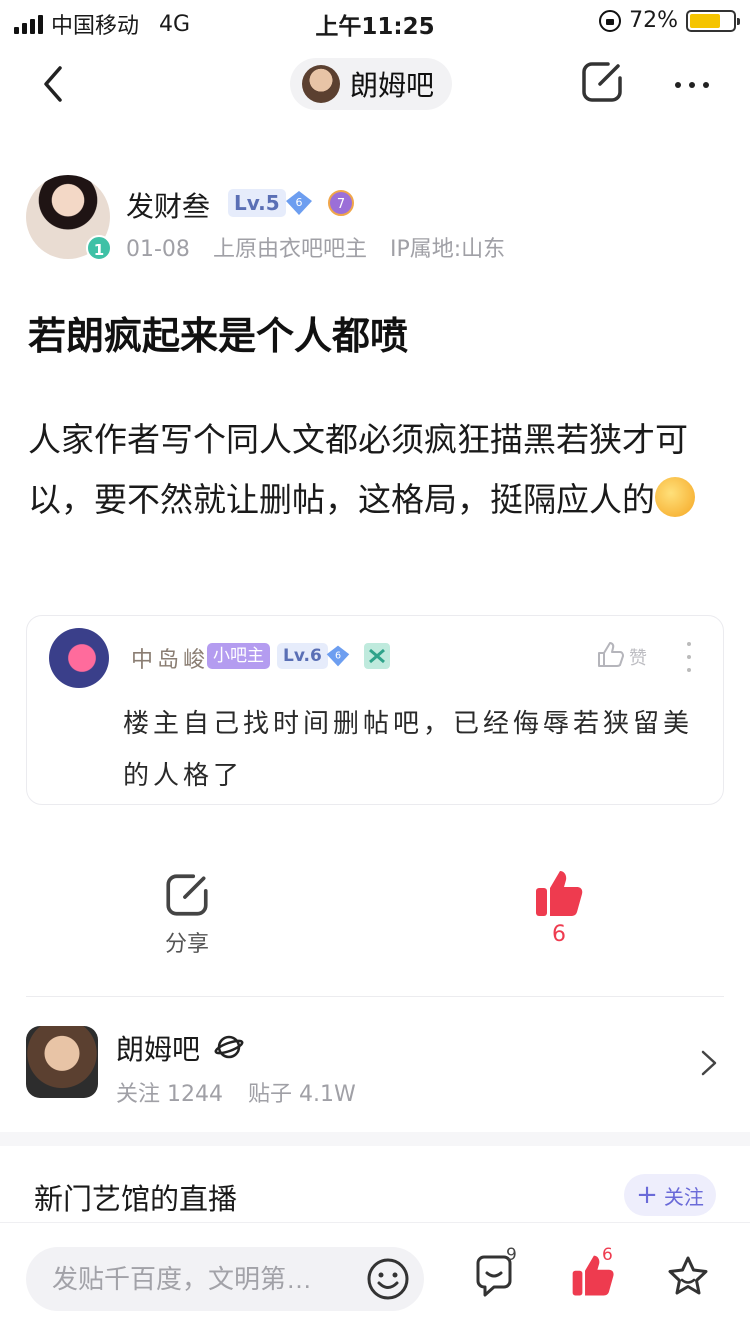 The height and width of the screenshot is (1334, 750). Describe the element at coordinates (447, 249) in the screenshot. I see `ip-location: IP属地:山东` at that location.